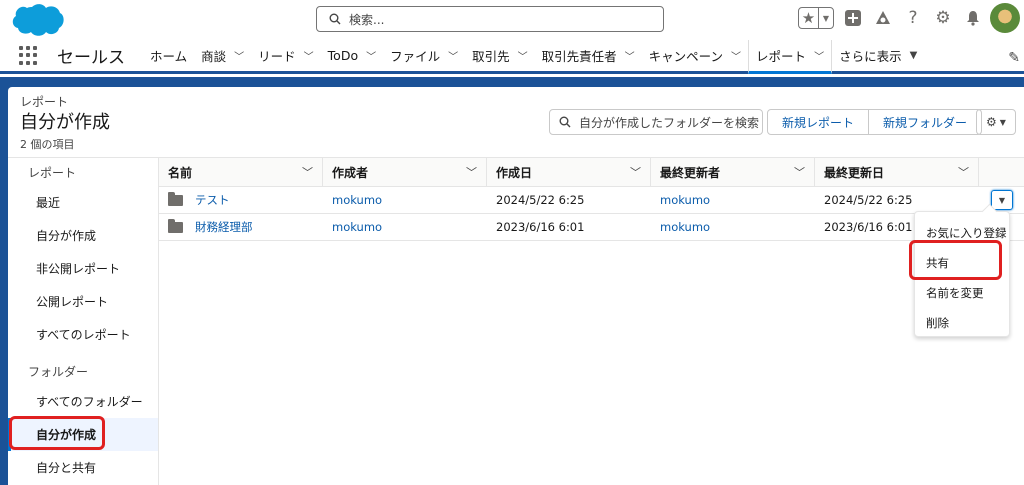 Image resolution: width=1024 pixels, height=485 pixels. I want to click on tab-home: ホーム, so click(168, 56).